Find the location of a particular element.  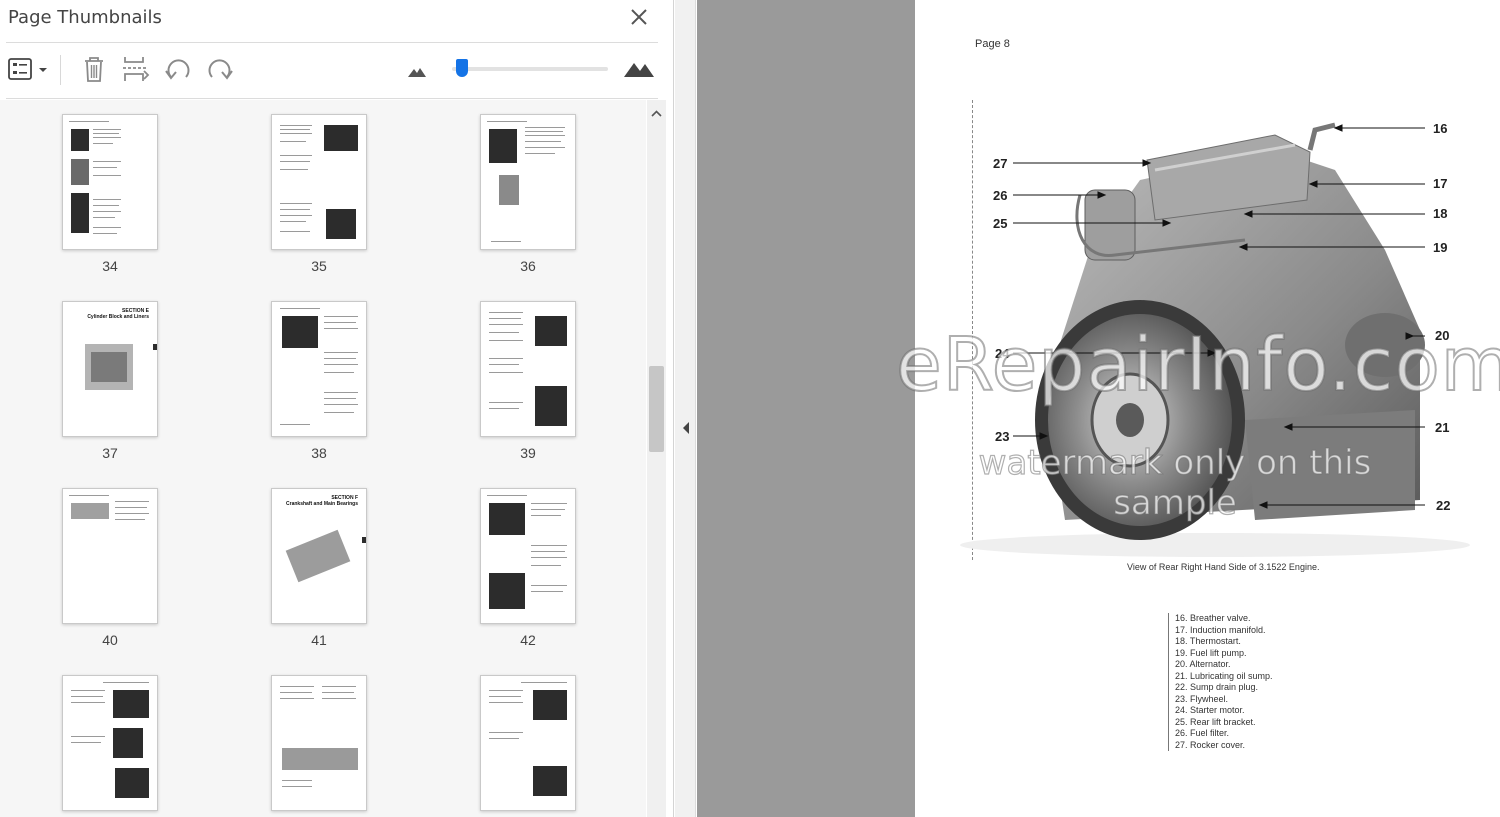

callout-18: 18 is located at coordinates (1440, 213).